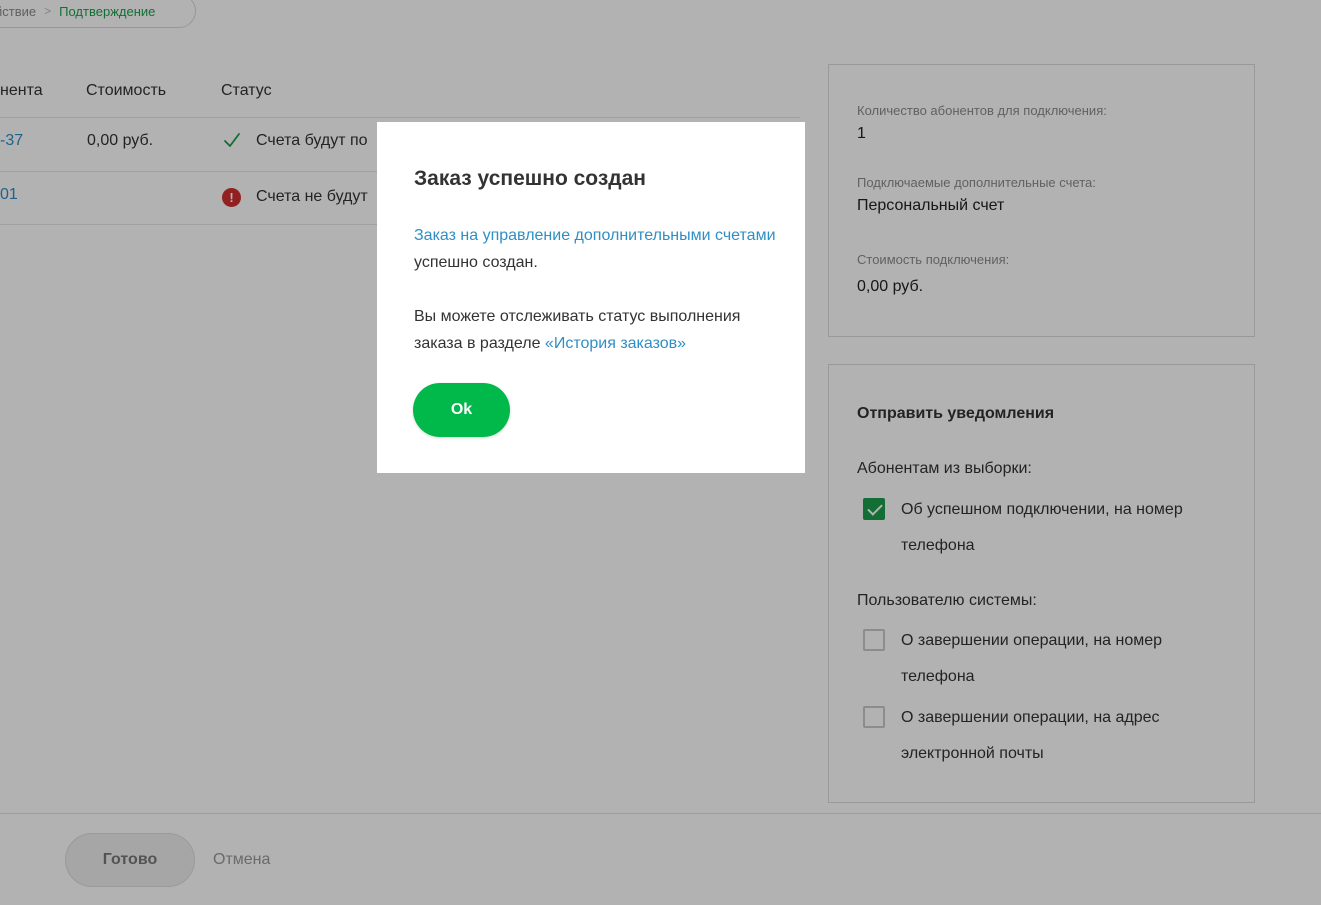 This screenshot has height=905, width=1321. I want to click on ok-button: Ok, so click(461, 410).